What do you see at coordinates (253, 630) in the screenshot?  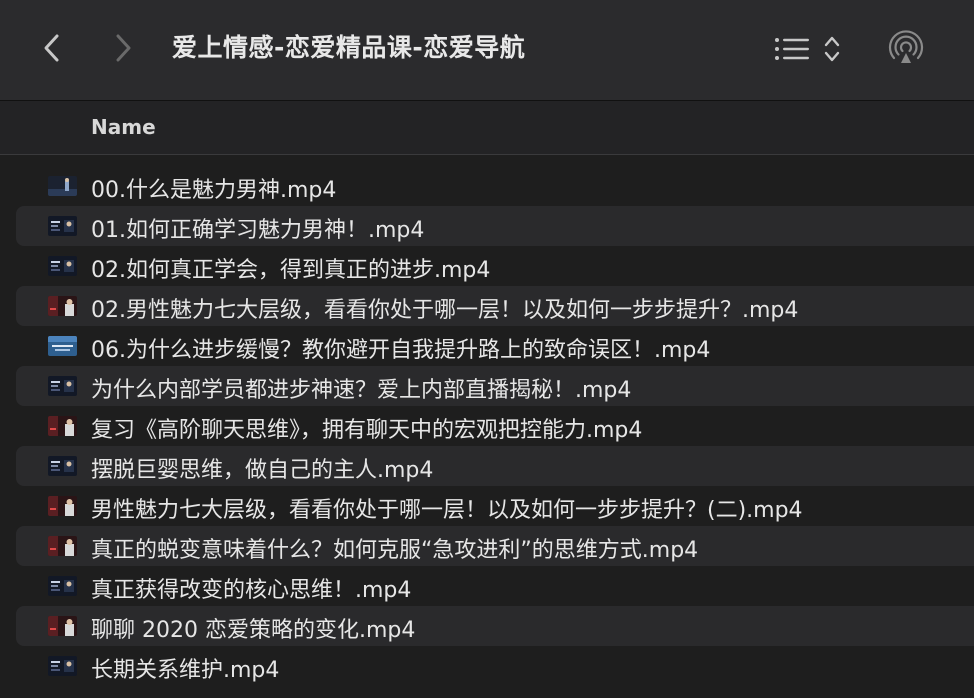 I see `file-name: 聊聊 2020 恋爱策略的变化.mp4` at bounding box center [253, 630].